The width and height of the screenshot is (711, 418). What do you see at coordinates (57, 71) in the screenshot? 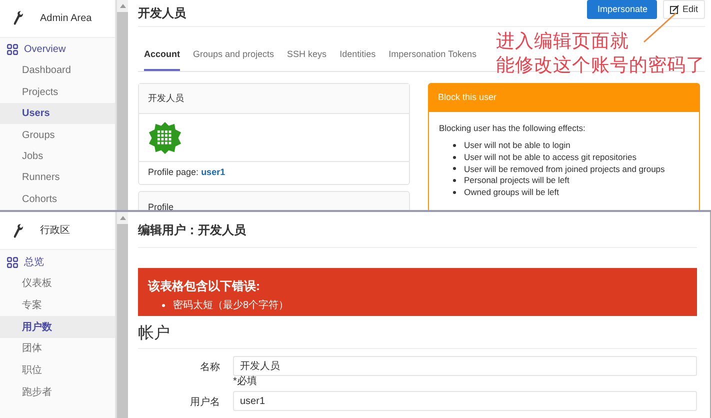
I see `sidebar-item: Dashboard` at bounding box center [57, 71].